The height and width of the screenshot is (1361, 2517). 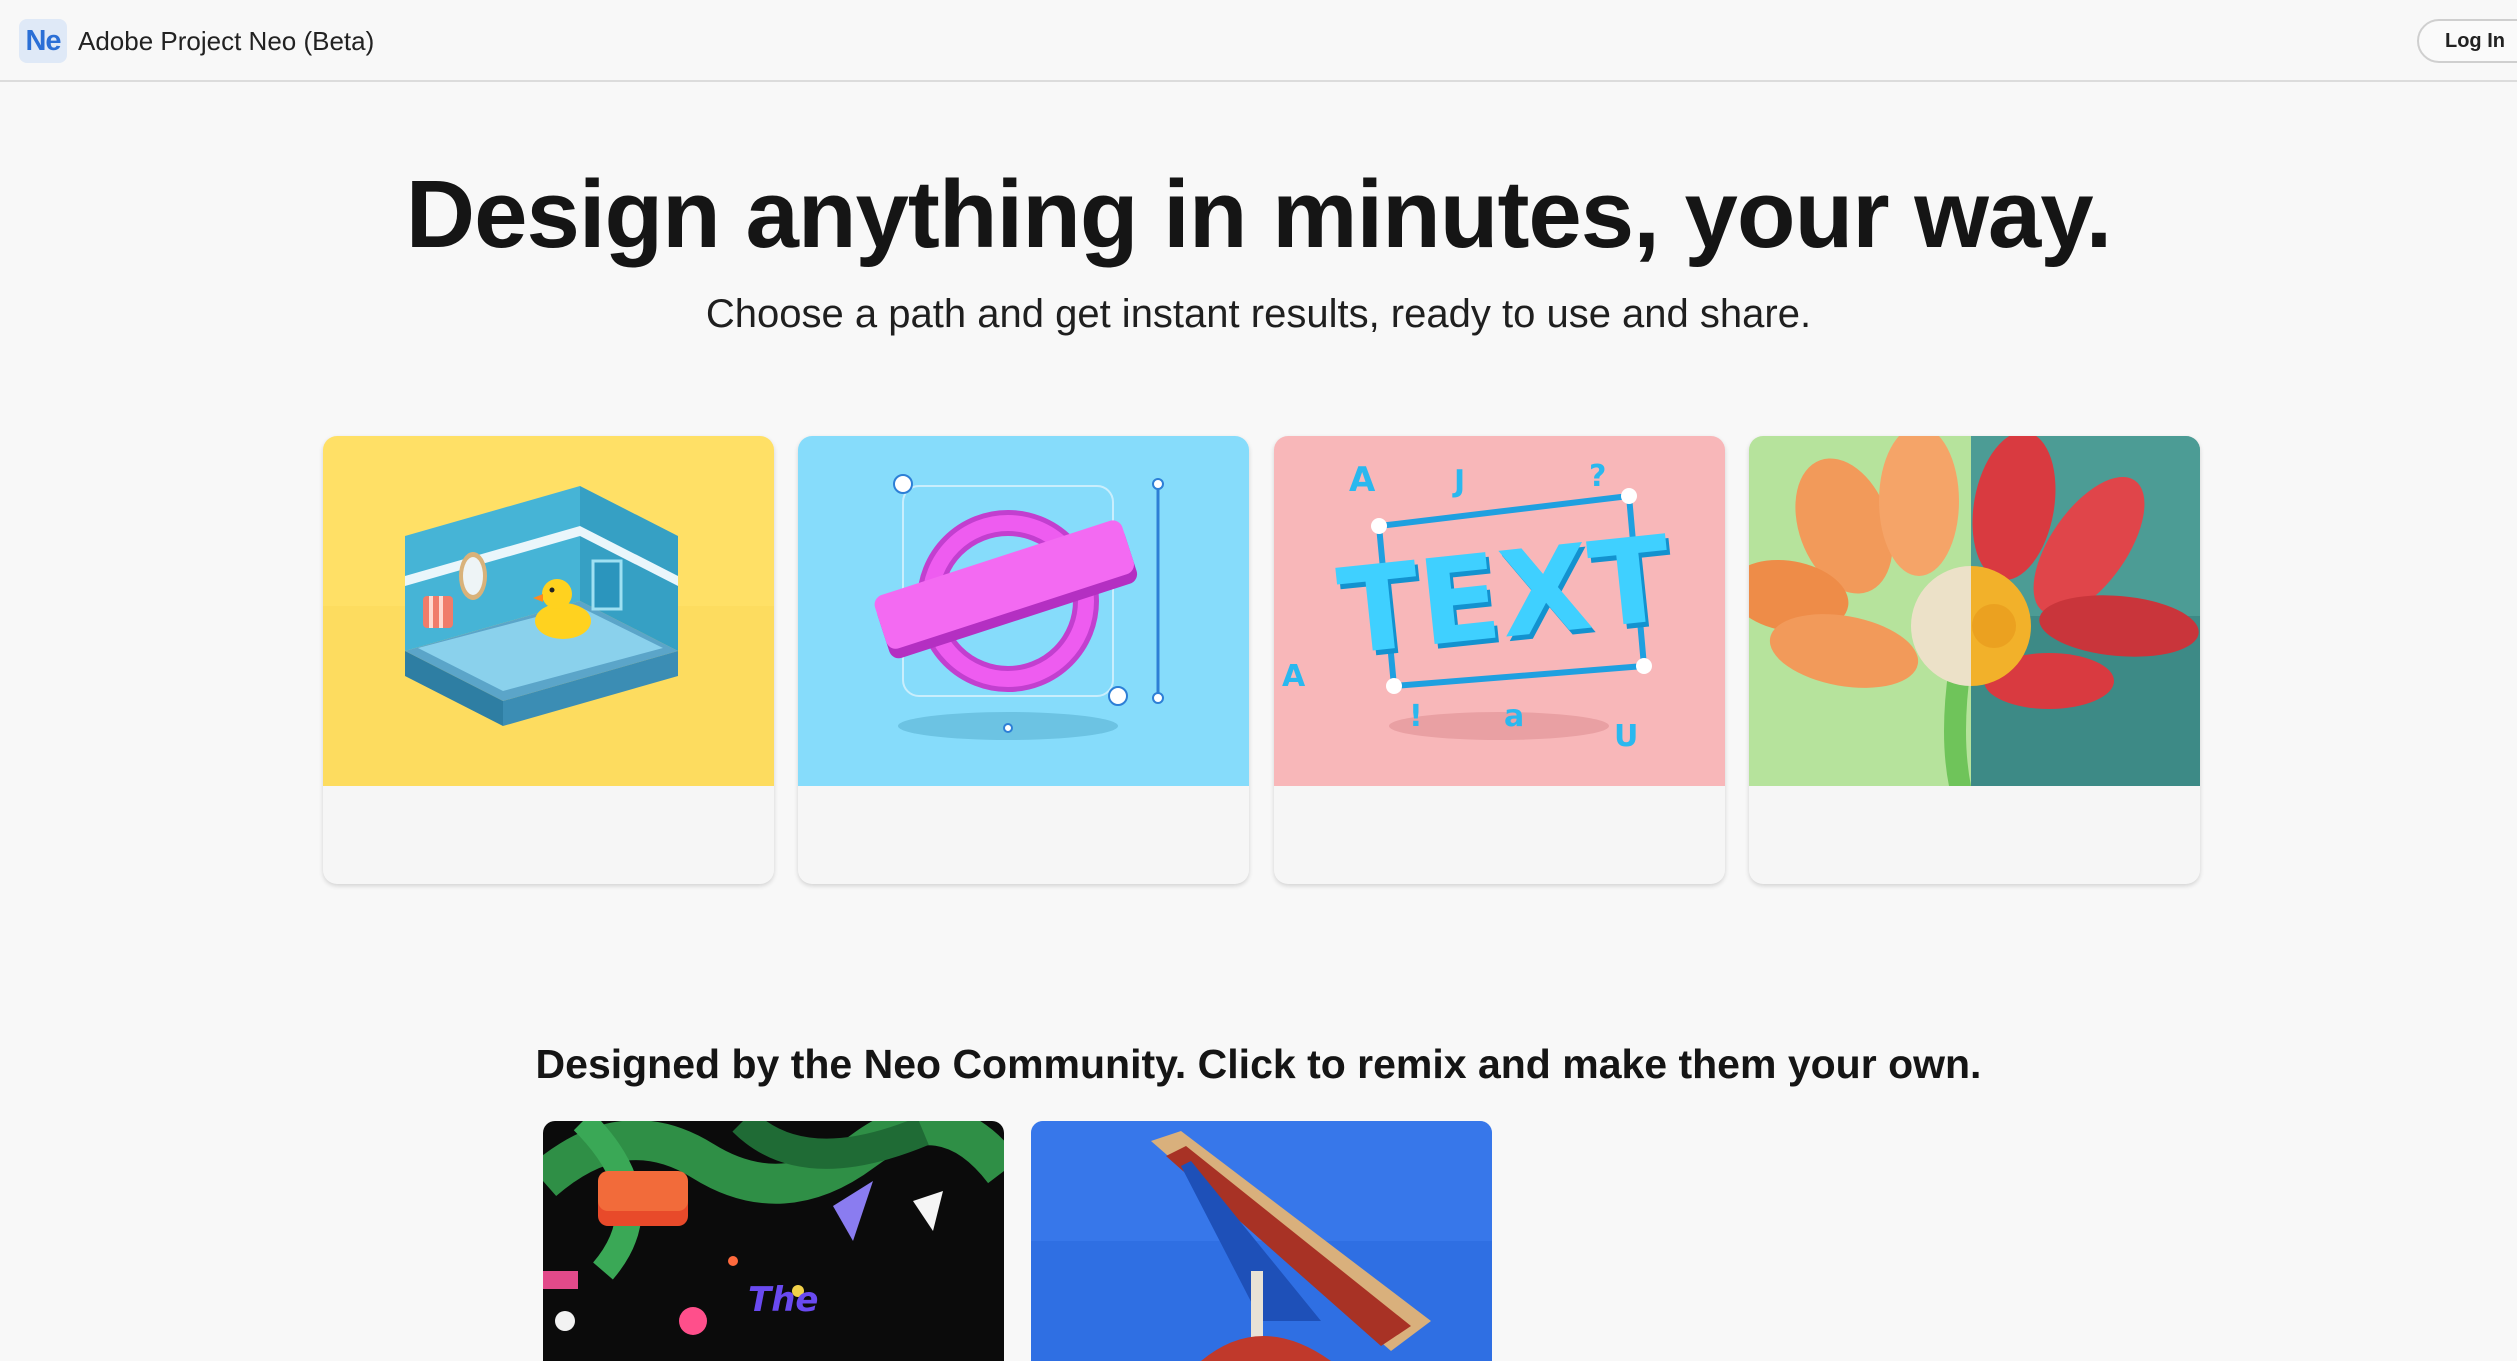 I want to click on path-card-logo, so click(x=1023, y=660).